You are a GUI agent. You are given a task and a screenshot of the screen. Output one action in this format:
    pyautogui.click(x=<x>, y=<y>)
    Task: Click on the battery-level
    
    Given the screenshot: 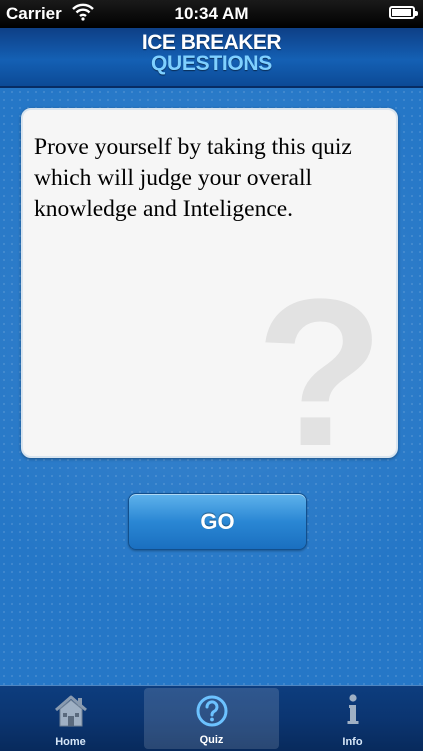 What is the action you would take?
    pyautogui.click(x=401, y=12)
    